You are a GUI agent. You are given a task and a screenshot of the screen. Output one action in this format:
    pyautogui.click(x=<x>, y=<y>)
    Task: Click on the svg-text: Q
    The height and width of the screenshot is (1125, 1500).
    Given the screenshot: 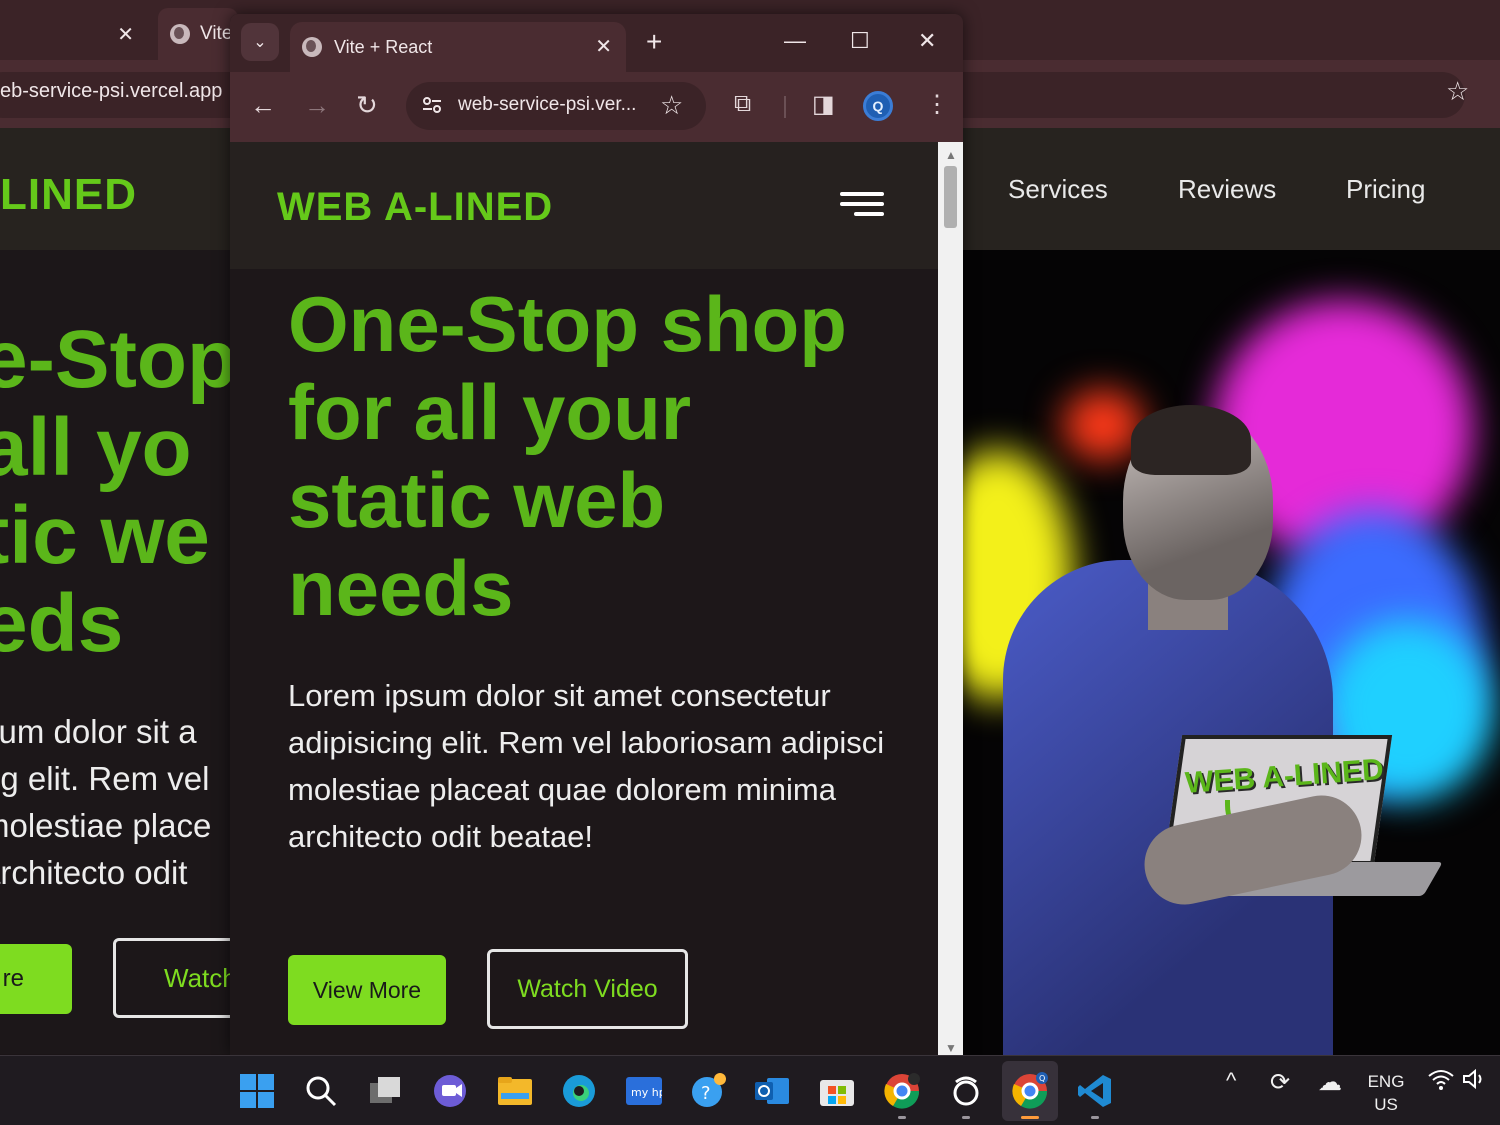 What is the action you would take?
    pyautogui.click(x=1042, y=1078)
    